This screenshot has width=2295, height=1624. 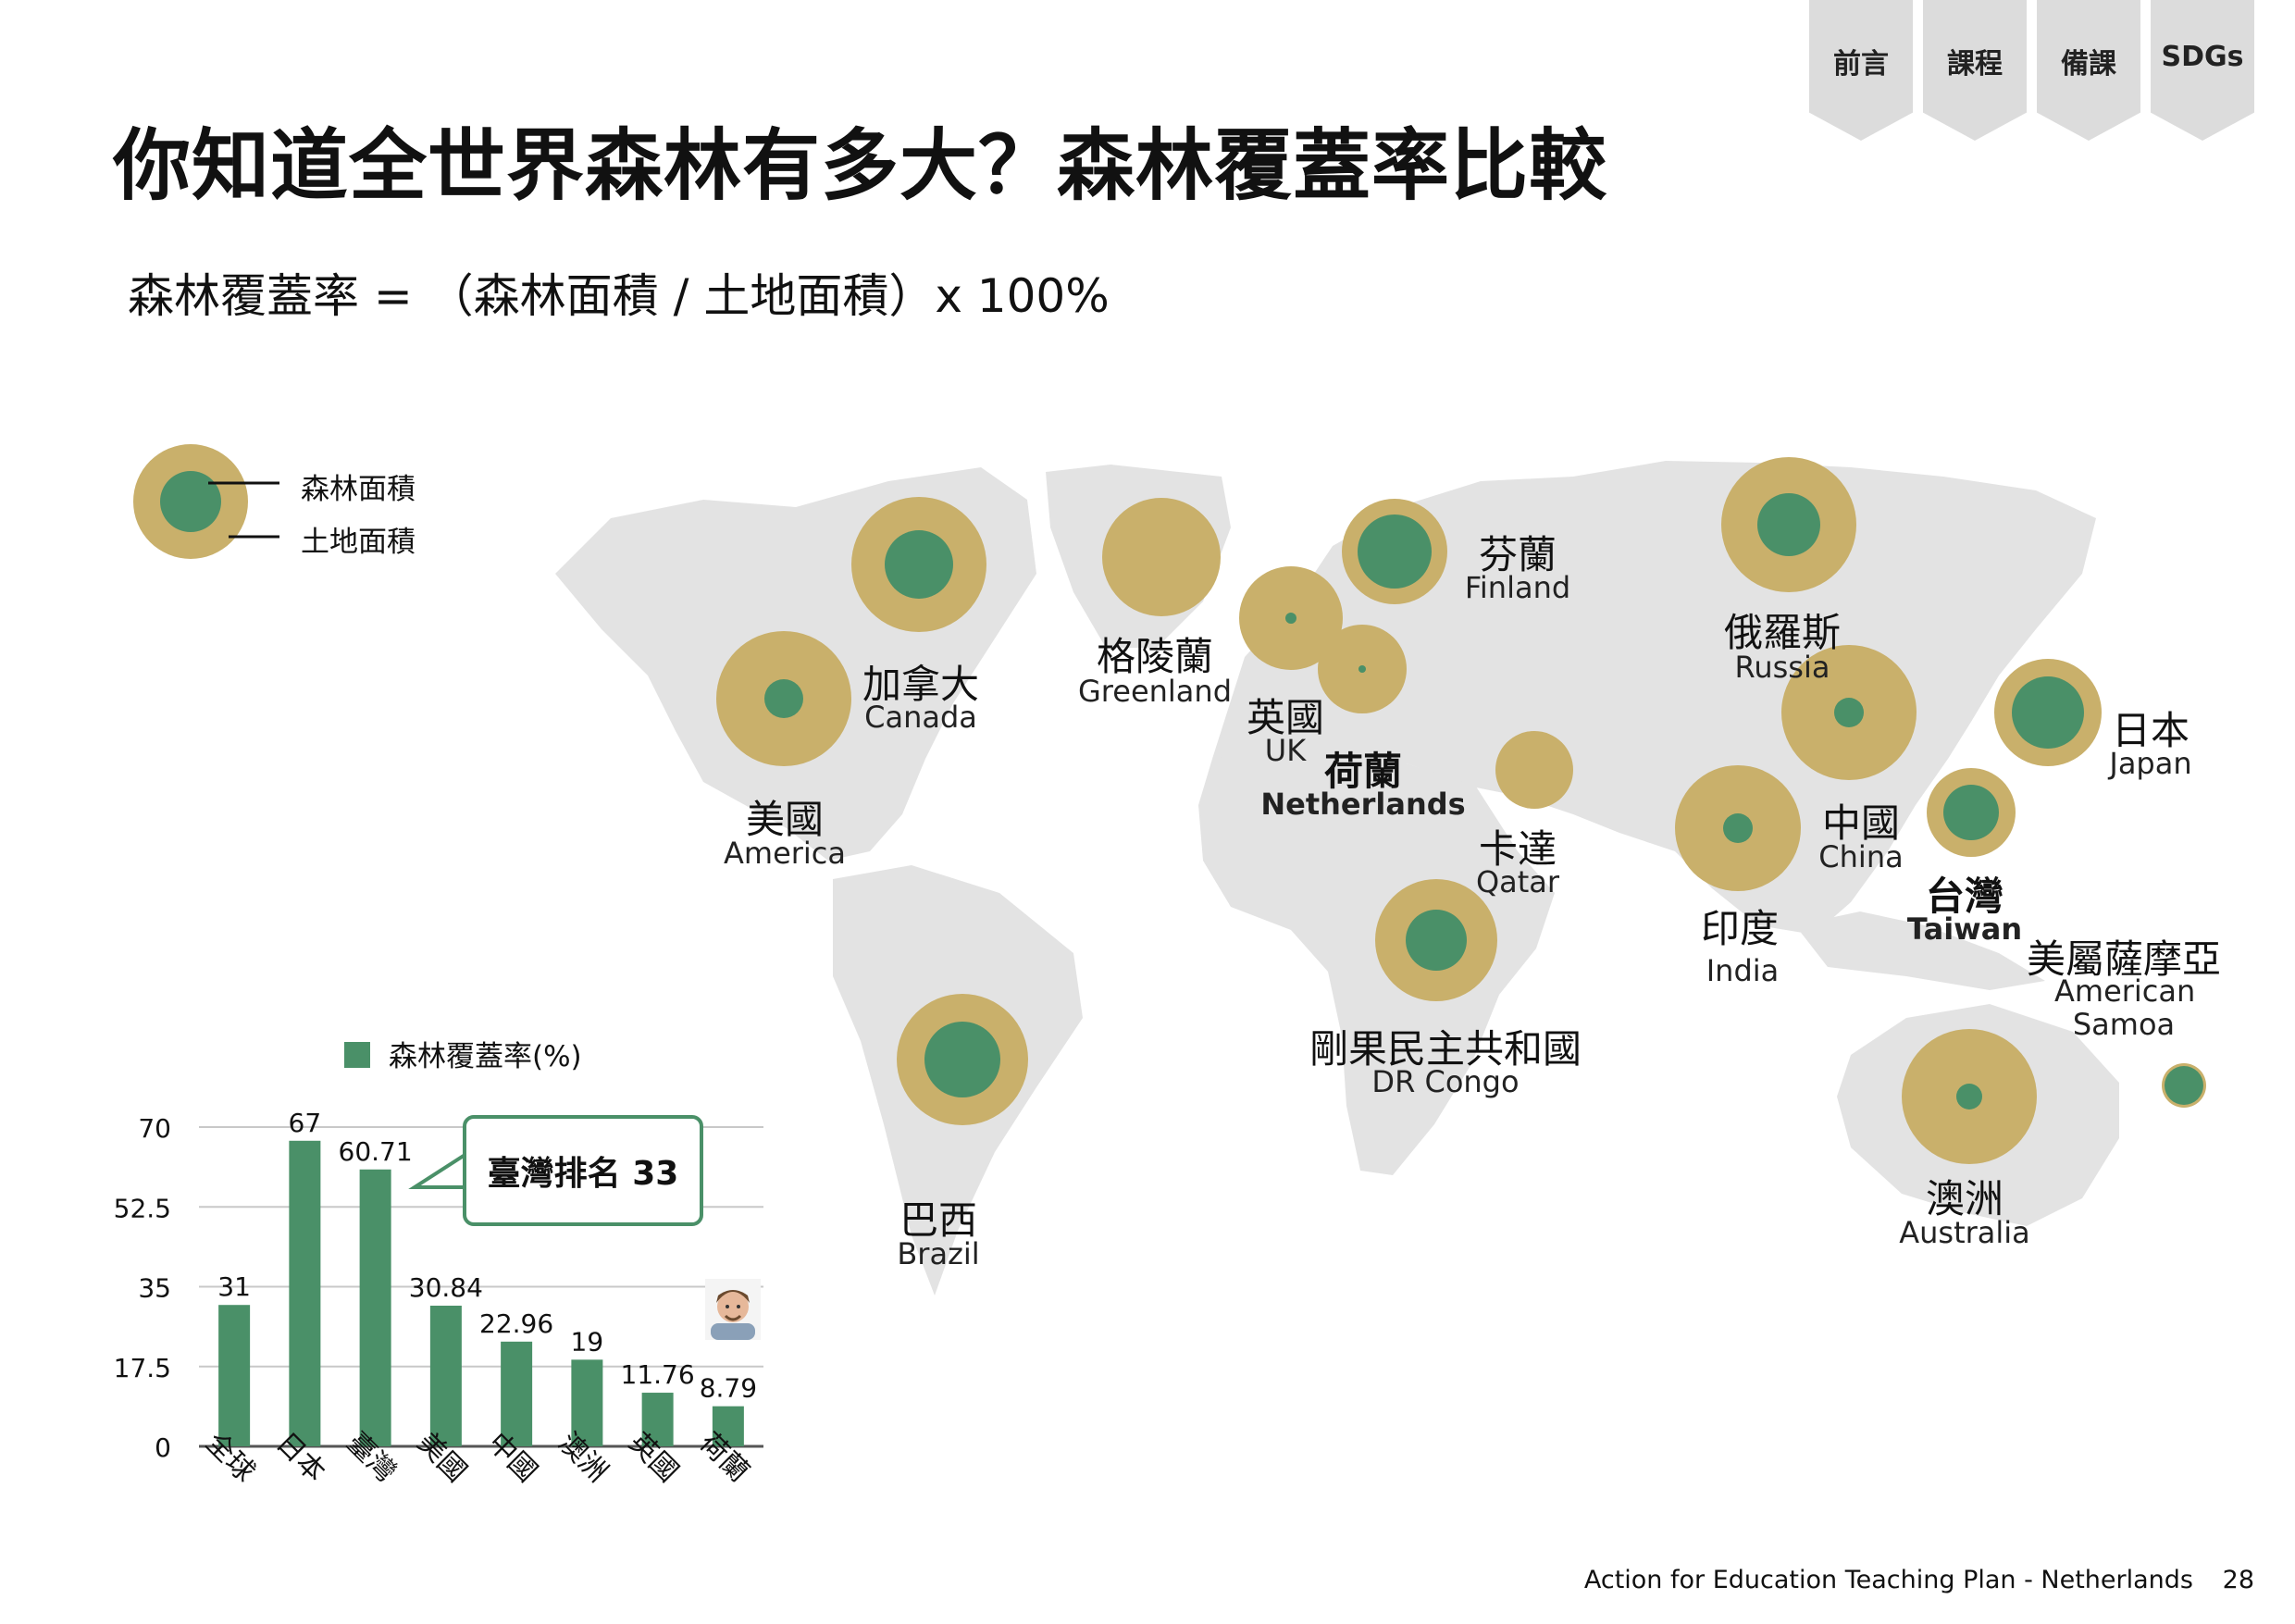 What do you see at coordinates (234, 1286) in the screenshot?
I see `chart-data-label: 31` at bounding box center [234, 1286].